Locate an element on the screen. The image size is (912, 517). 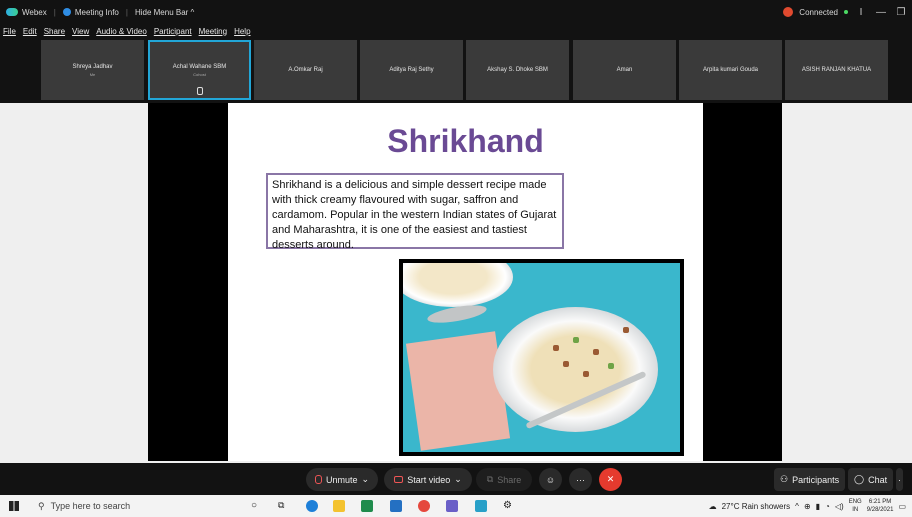
participant-tile: Akshay S. Dhoke SBM is located at coordinates (517, 70).